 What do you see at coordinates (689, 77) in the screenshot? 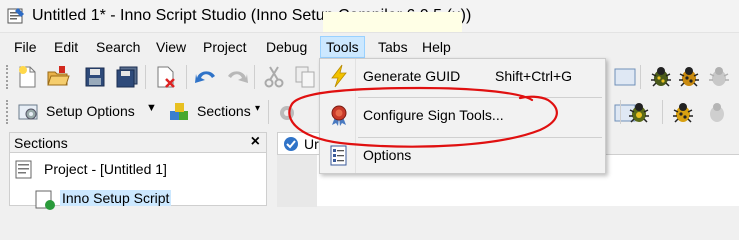
I see `bug-run-icon` at bounding box center [689, 77].